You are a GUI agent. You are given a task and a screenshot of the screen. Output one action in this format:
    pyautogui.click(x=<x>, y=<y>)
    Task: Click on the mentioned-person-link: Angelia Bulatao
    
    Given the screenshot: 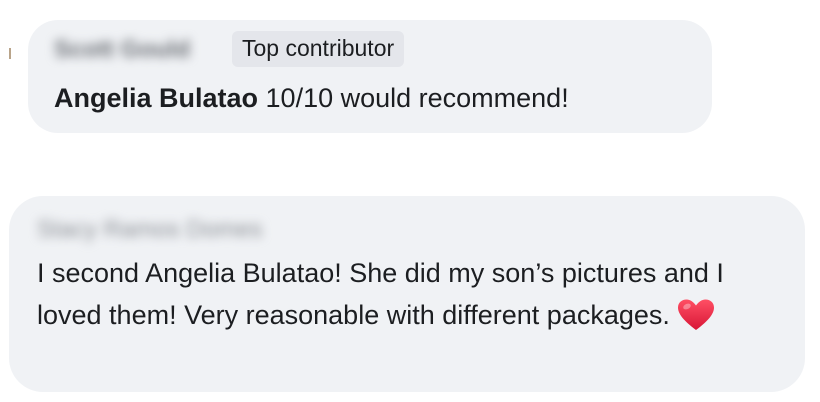 What is the action you would take?
    pyautogui.click(x=156, y=98)
    